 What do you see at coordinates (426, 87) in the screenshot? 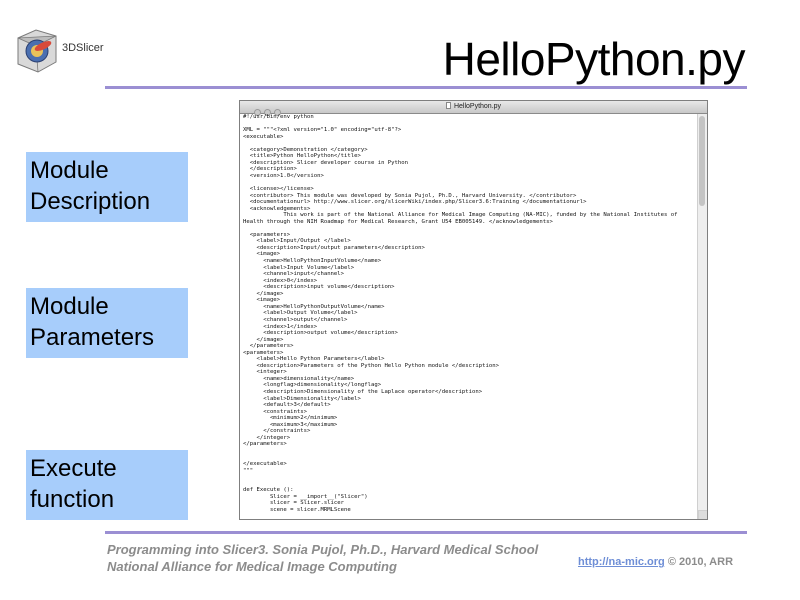
I see `top-divider` at bounding box center [426, 87].